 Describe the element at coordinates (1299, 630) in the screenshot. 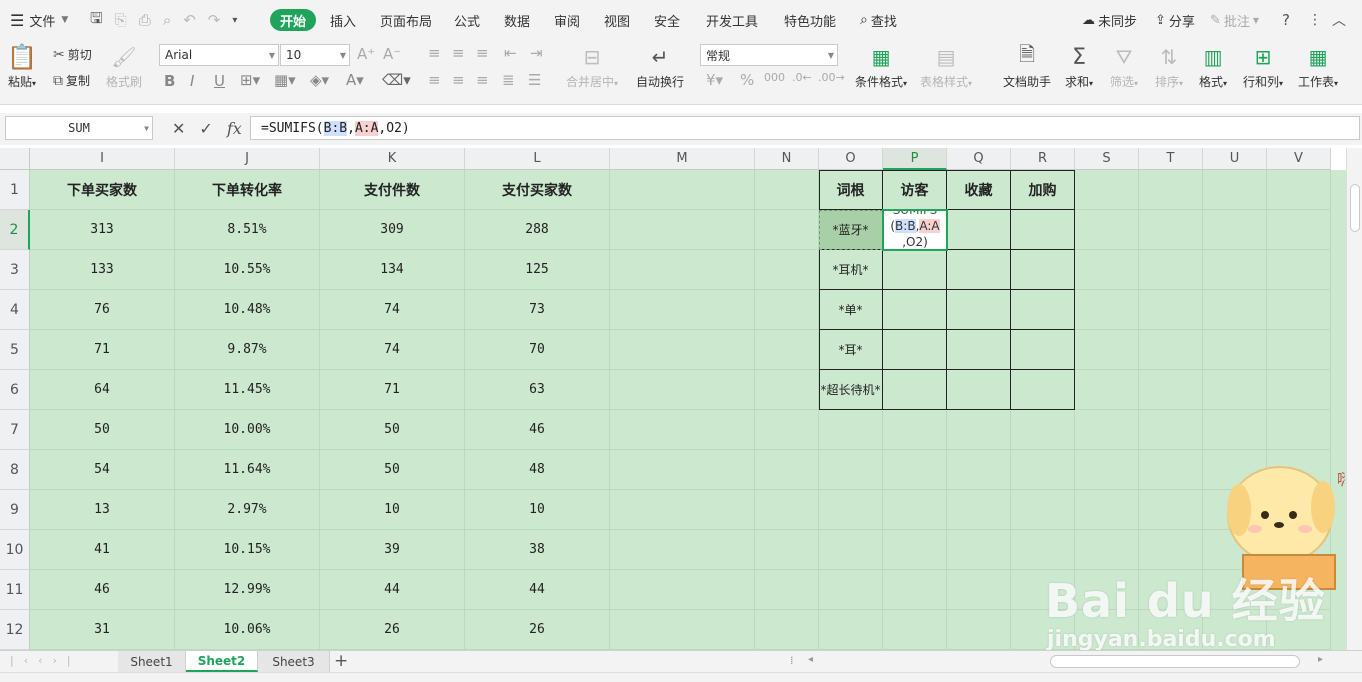

I see `cell-V12` at that location.